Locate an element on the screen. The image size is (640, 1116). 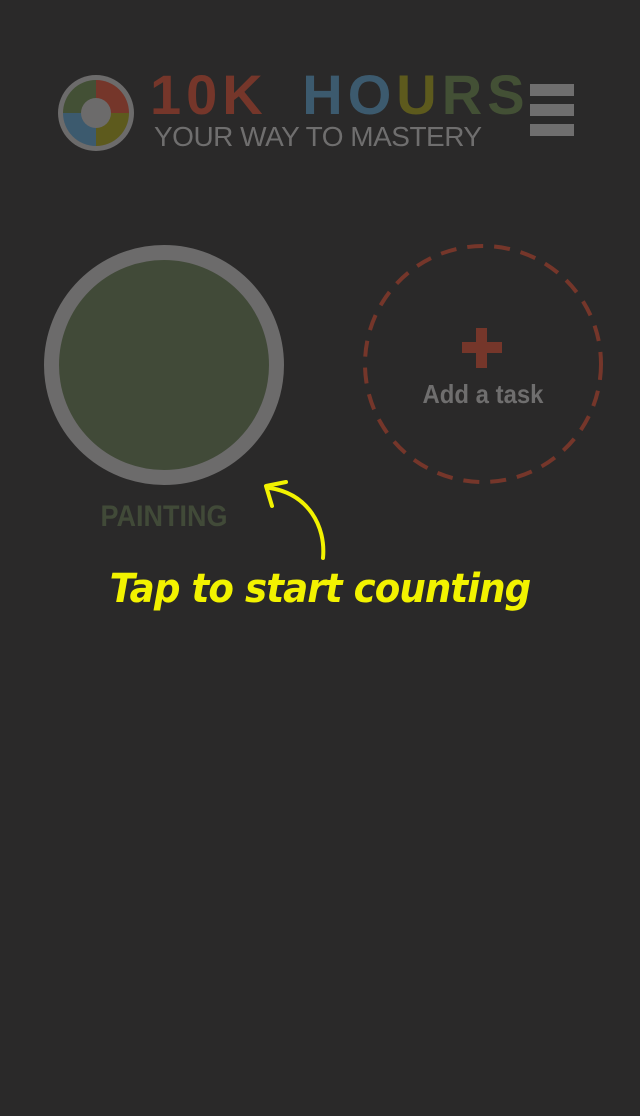
add-task-button: Add a task is located at coordinates (483, 364).